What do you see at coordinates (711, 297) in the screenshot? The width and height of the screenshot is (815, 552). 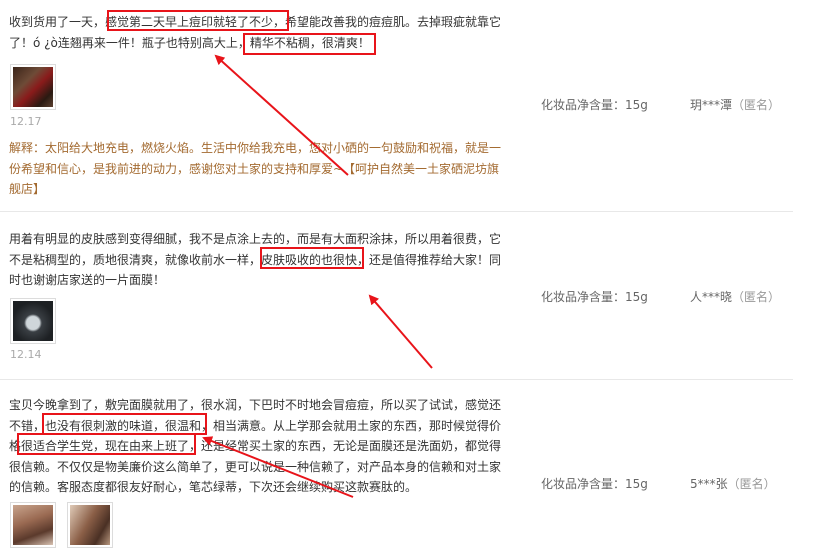 I see `reviewer-nick: 人***晓` at bounding box center [711, 297].